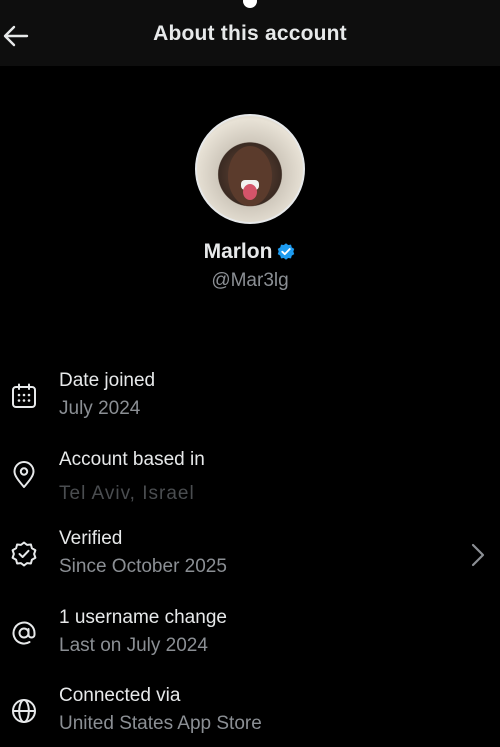  I want to click on calendar-icon, so click(24, 395).